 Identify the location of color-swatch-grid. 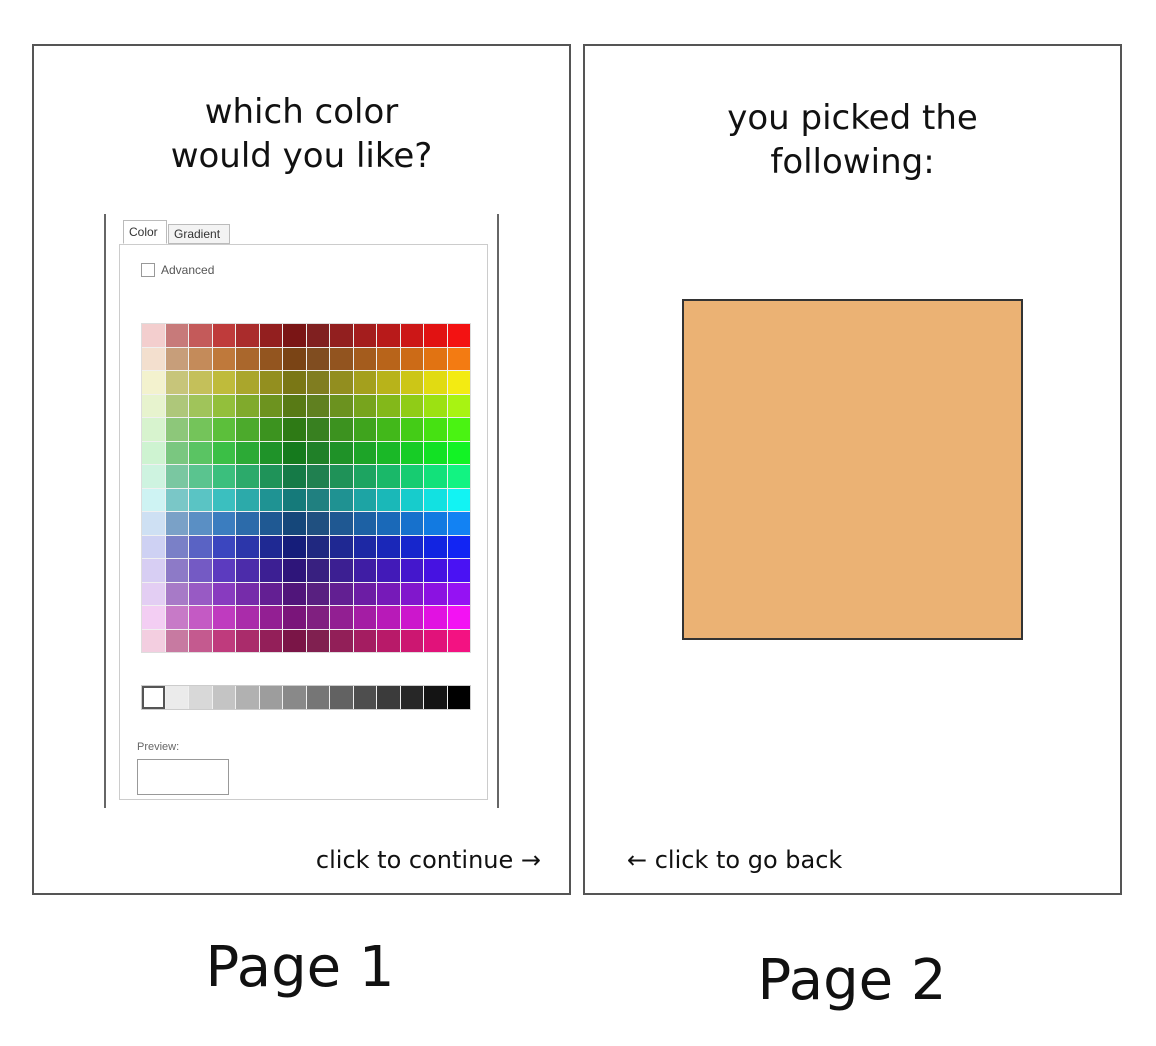
(306, 488).